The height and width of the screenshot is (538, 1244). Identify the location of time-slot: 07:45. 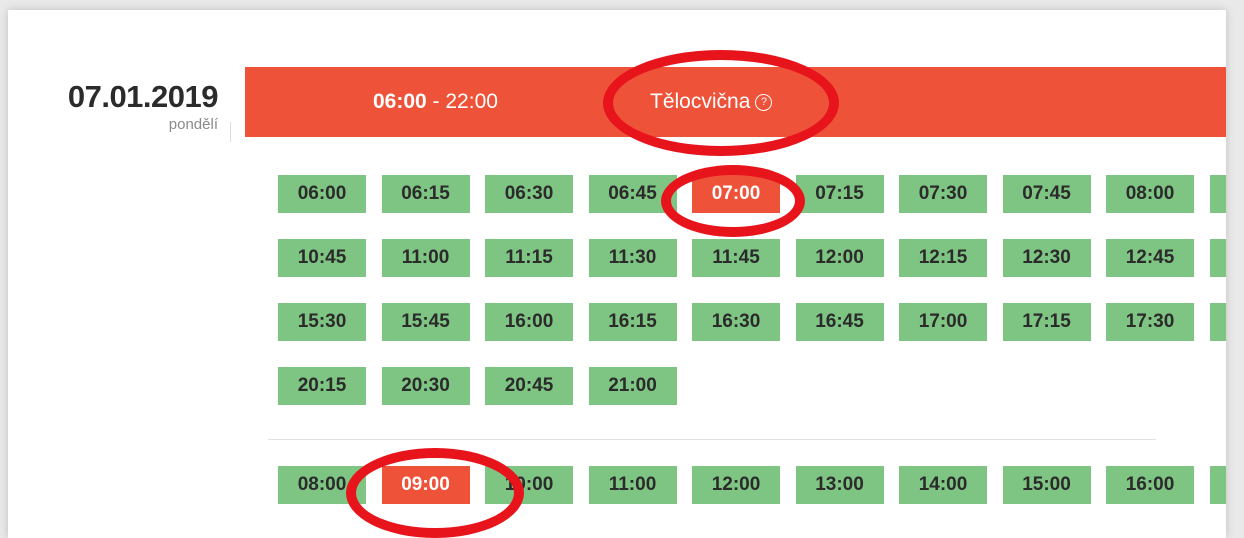
(1046, 194).